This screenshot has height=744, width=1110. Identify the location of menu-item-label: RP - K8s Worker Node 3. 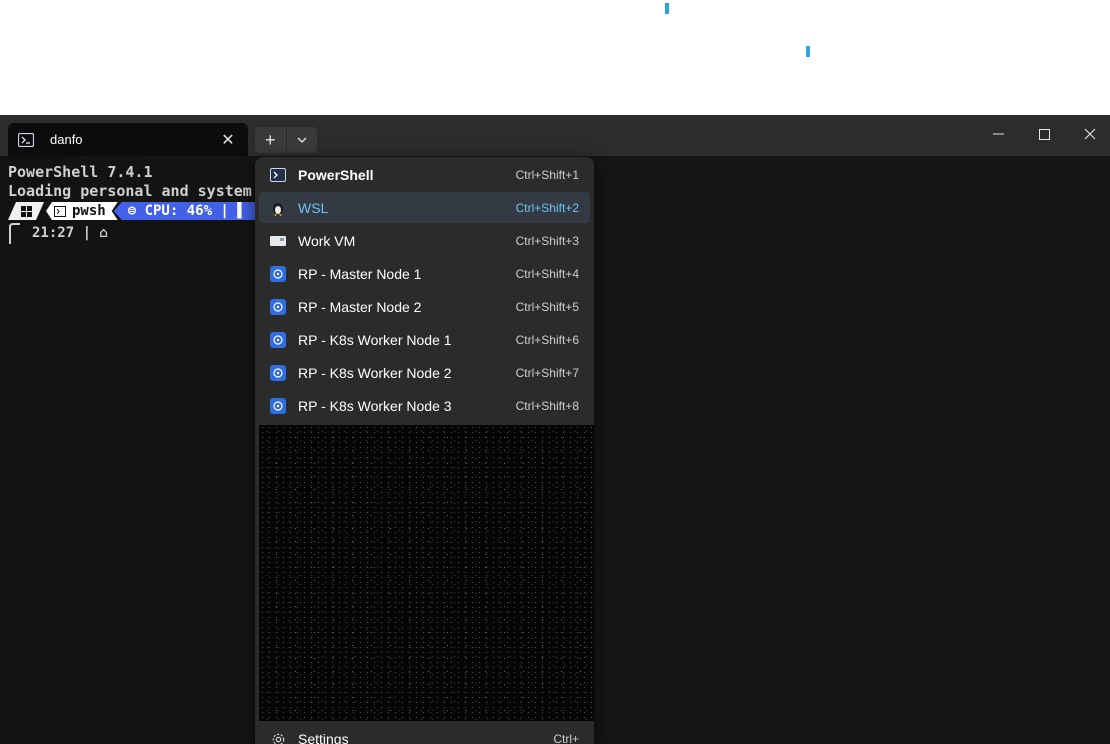
(375, 405).